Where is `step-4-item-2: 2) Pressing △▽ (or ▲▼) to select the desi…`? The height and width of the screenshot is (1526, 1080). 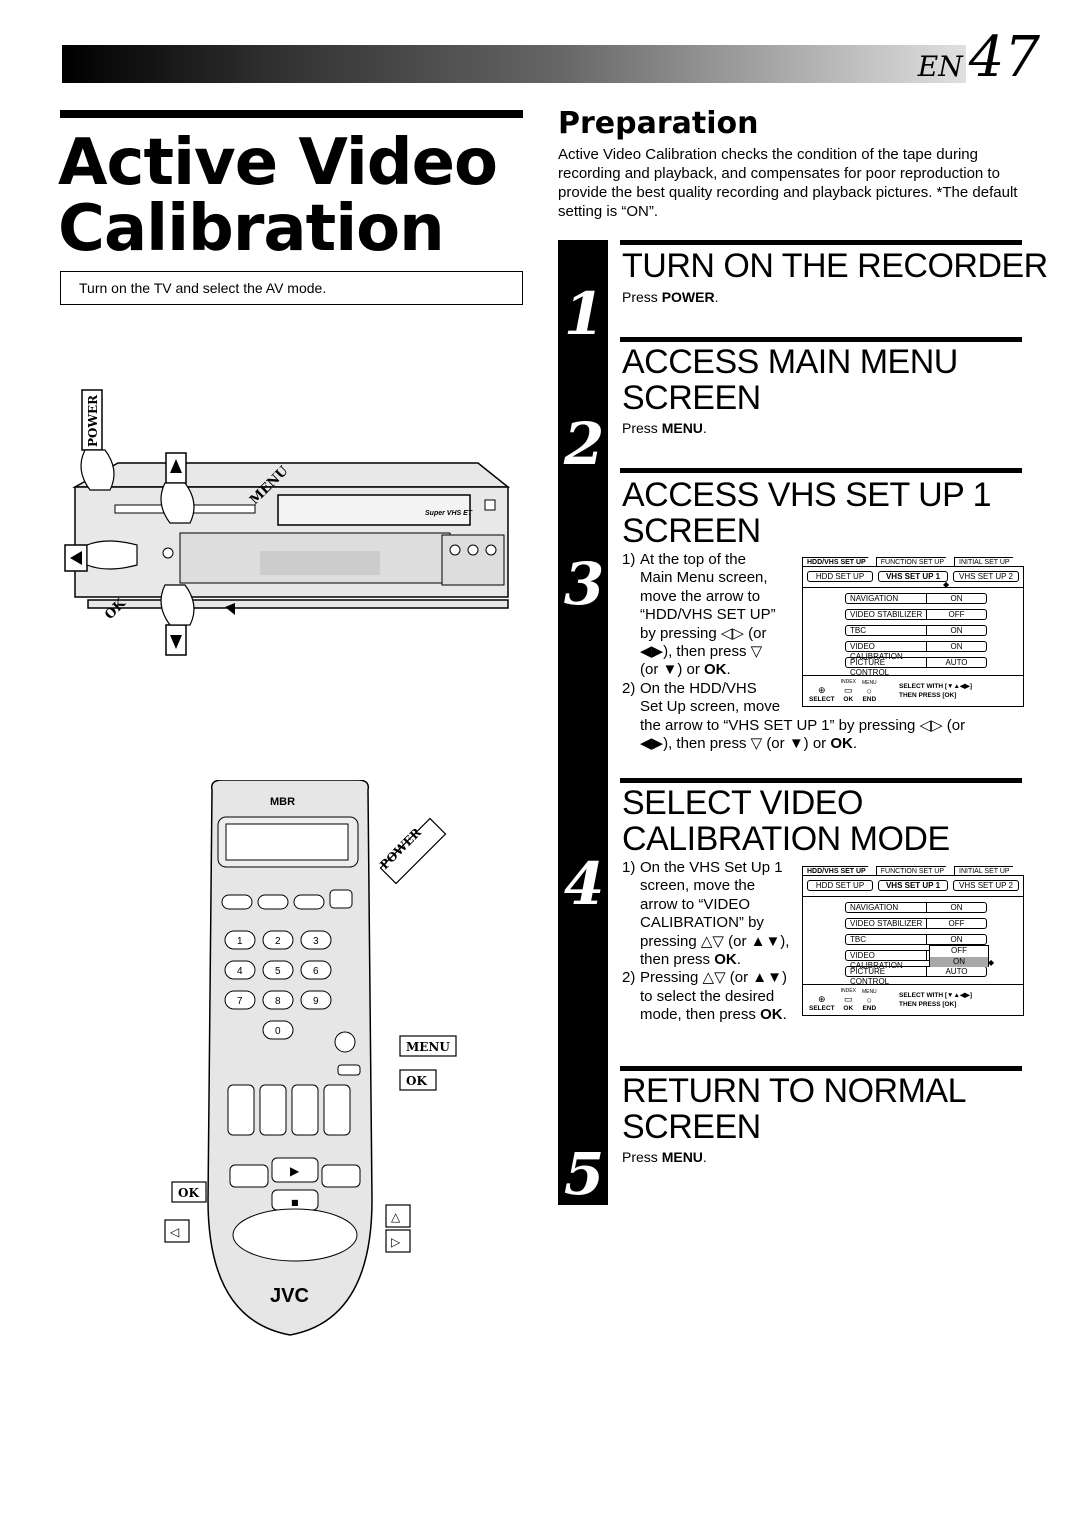
step-4-item-2: 2) Pressing △▽ (or ▲▼) to select the desi… is located at coordinates (704, 996).